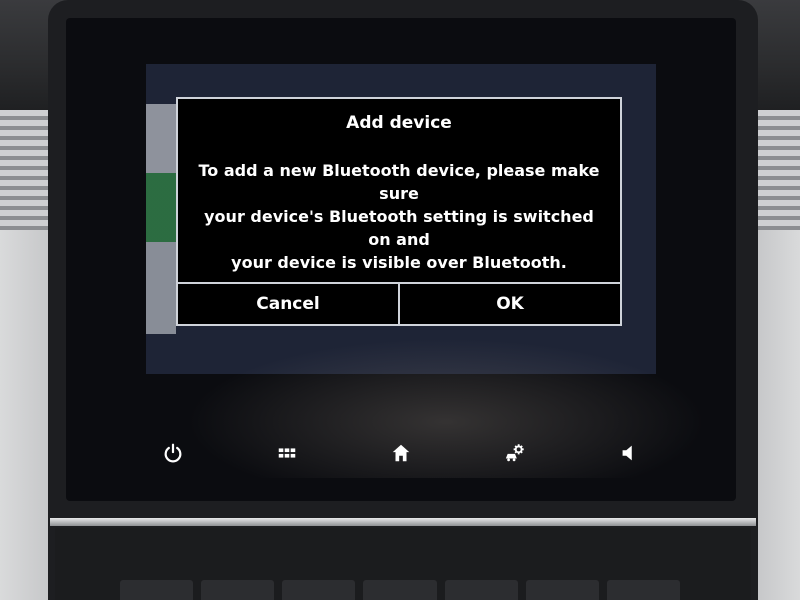 This screenshot has height=600, width=800. I want to click on dialog-message-line: your device is visible over Bluetooth., so click(399, 262).